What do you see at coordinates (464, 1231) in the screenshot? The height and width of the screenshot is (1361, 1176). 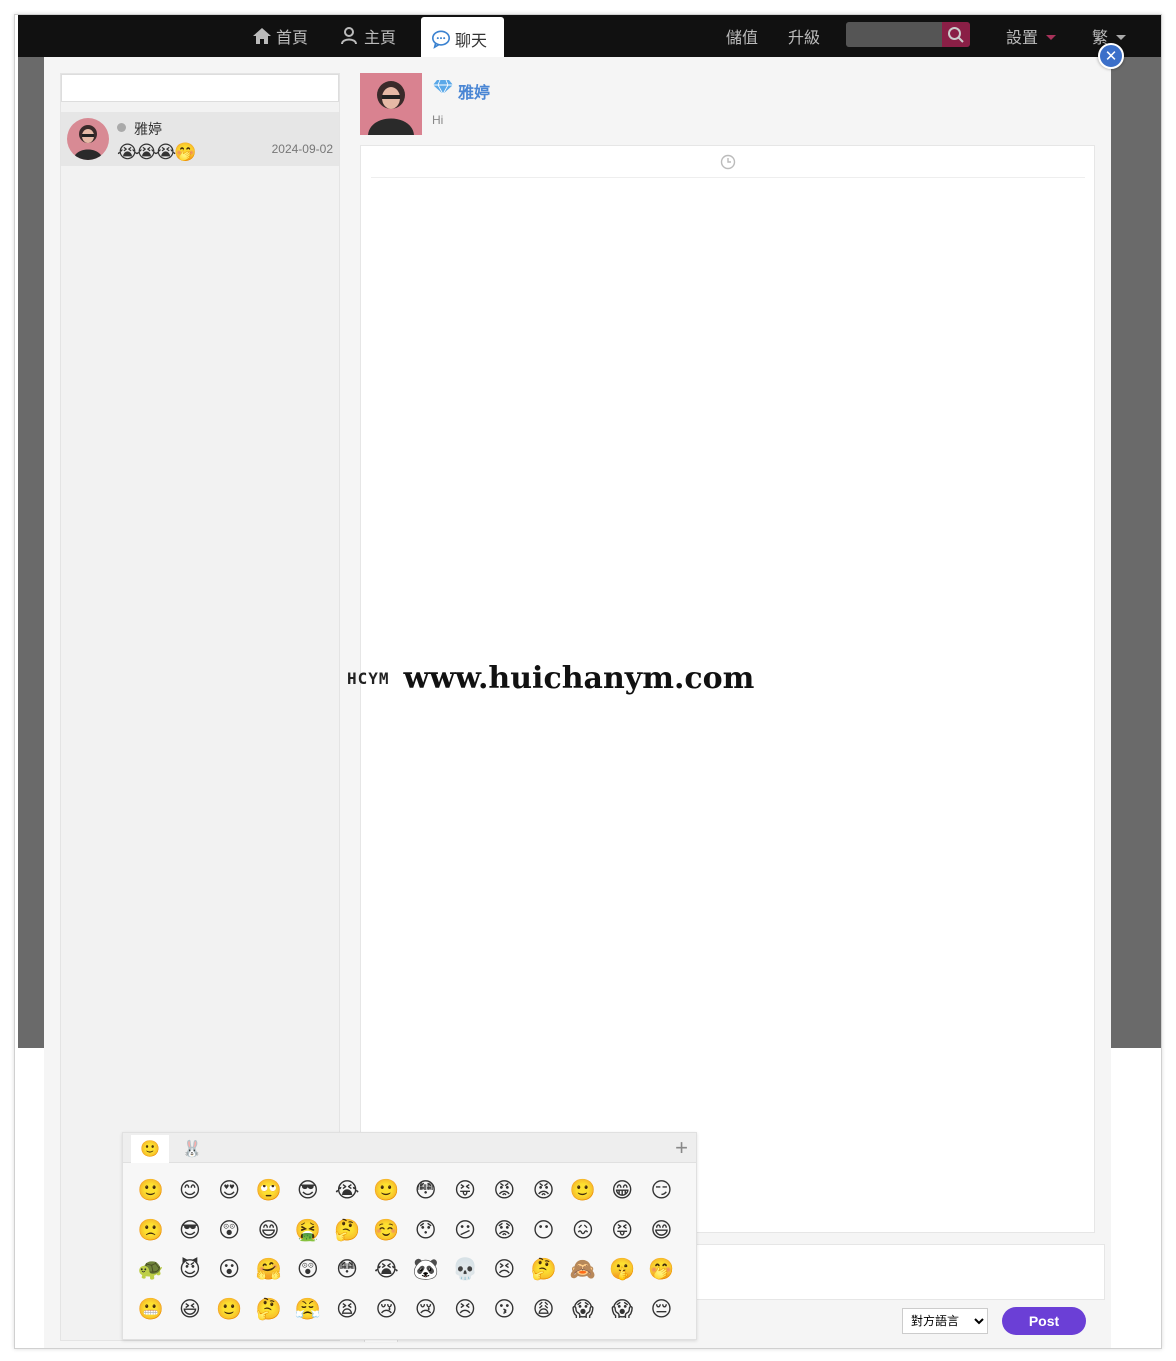 I see `emoji-cell: 😕` at bounding box center [464, 1231].